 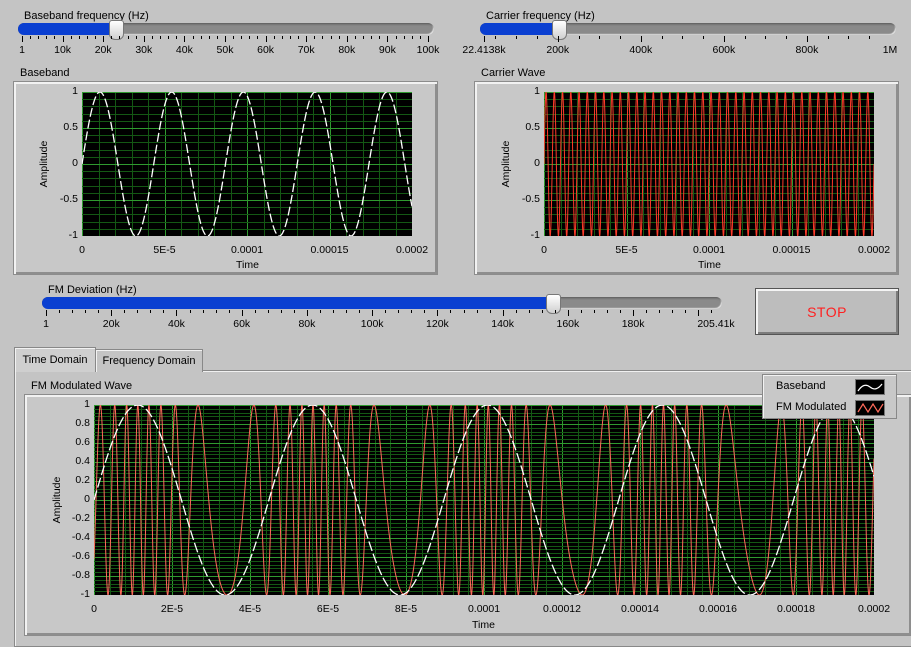 I want to click on legend-swatch-baseband, so click(x=870, y=387).